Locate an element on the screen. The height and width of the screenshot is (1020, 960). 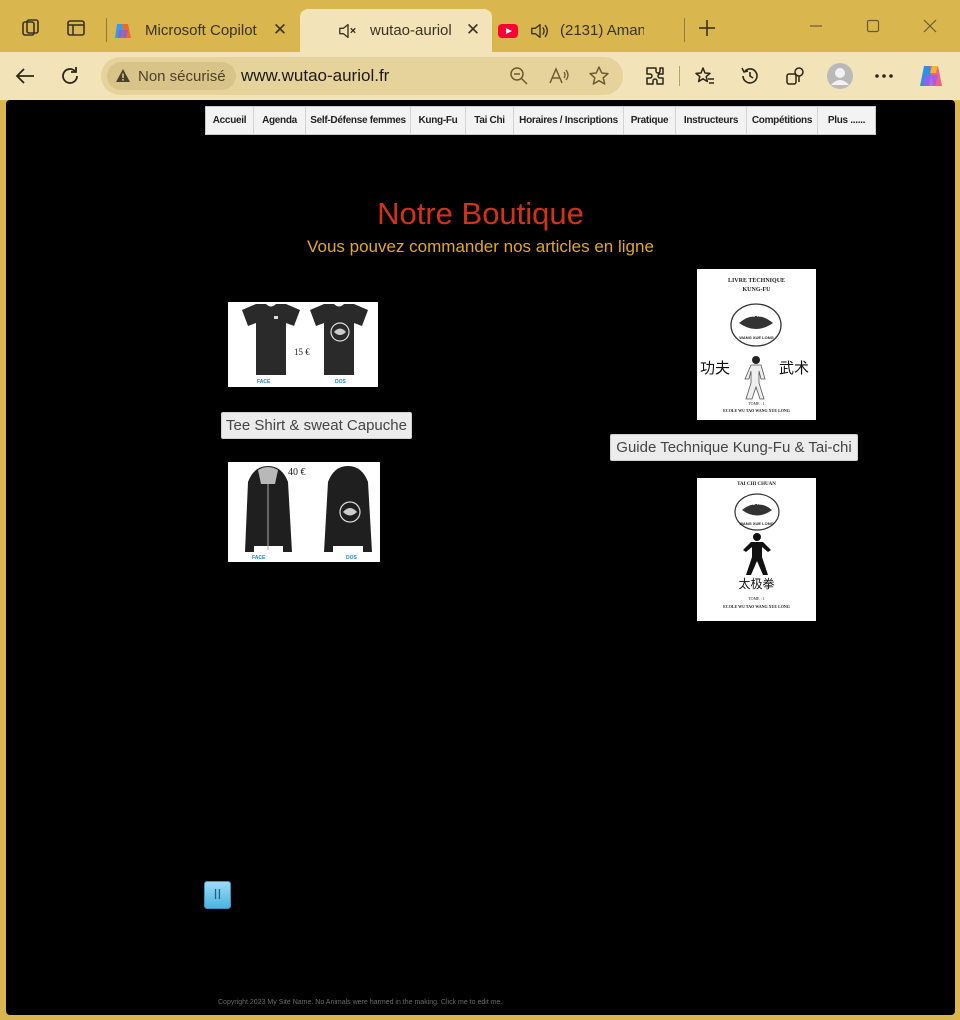
speaker-icon is located at coordinates (540, 31).